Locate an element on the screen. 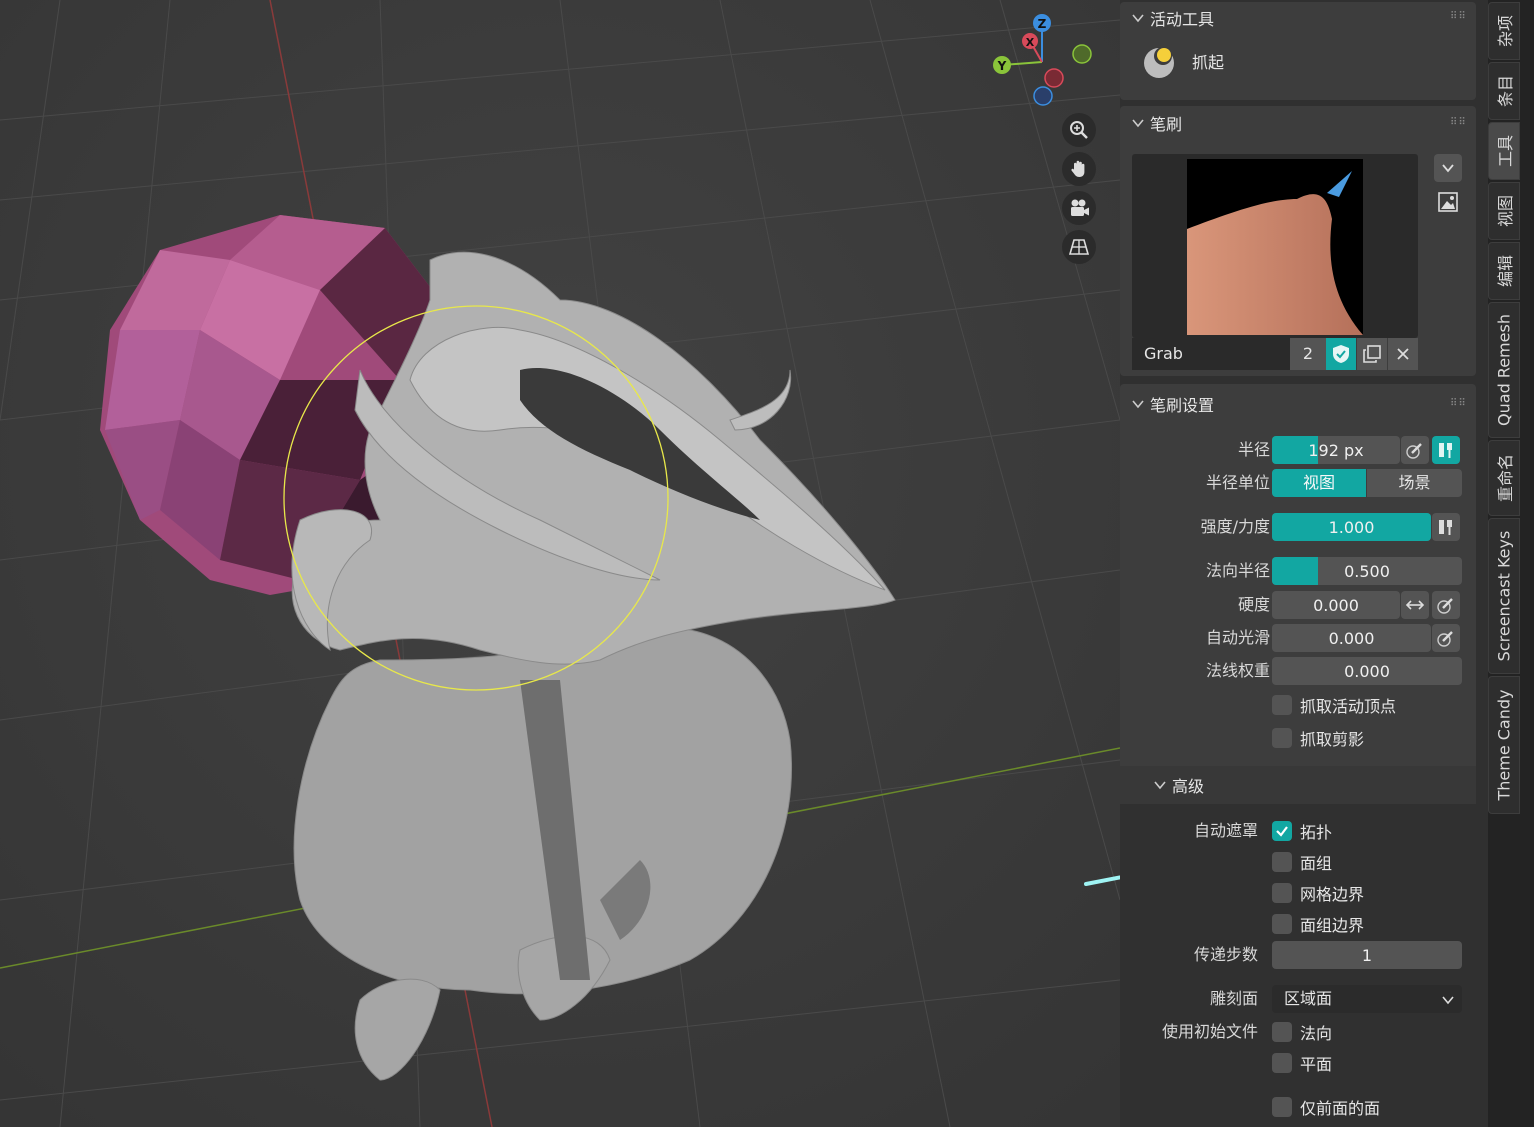 The image size is (1534, 1127). grab-active-vertex-checkbox: 抓取活动顶点 is located at coordinates (1334, 705).